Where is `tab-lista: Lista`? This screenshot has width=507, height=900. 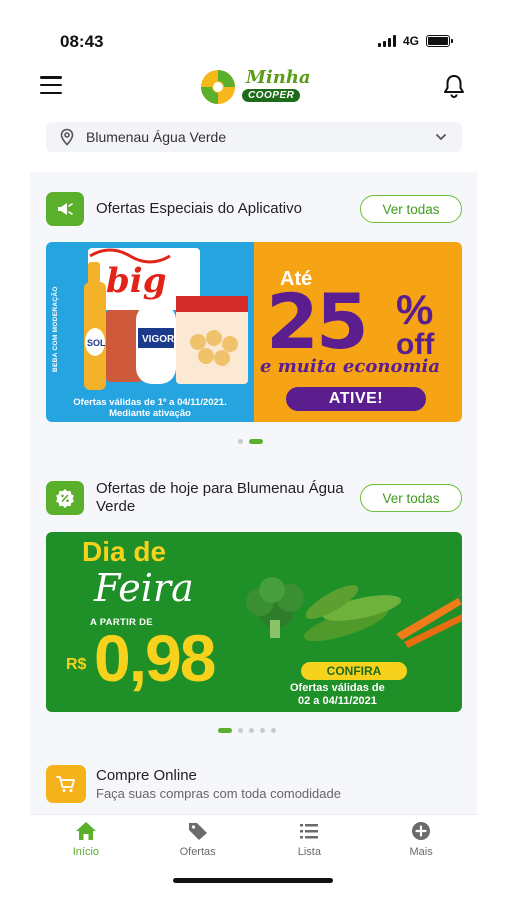
tab-lista: Lista is located at coordinates (310, 840).